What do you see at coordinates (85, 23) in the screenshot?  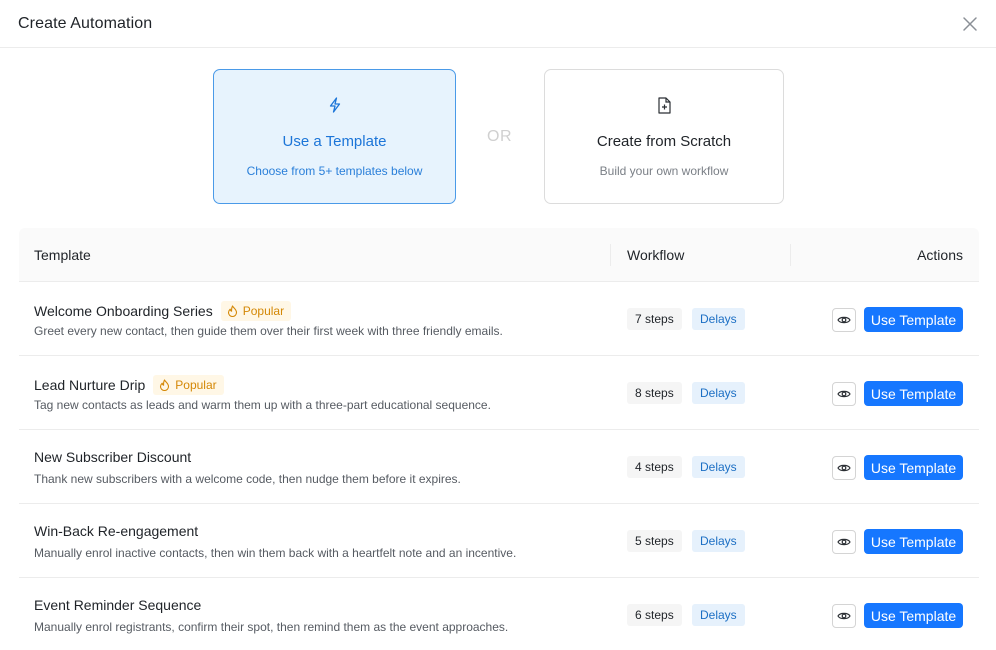 I see `modal-title: Create Automation` at bounding box center [85, 23].